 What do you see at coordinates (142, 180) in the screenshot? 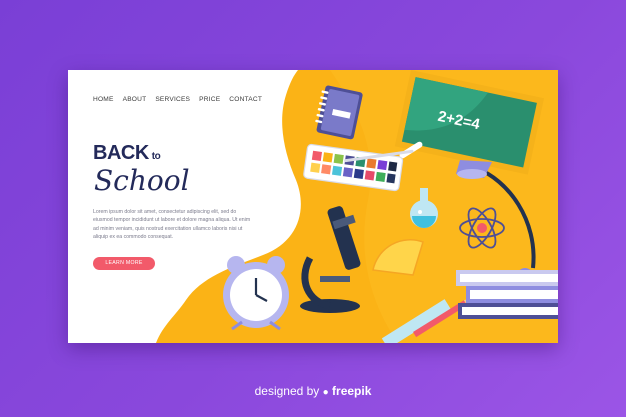
I see `heading-school: School` at bounding box center [142, 180].